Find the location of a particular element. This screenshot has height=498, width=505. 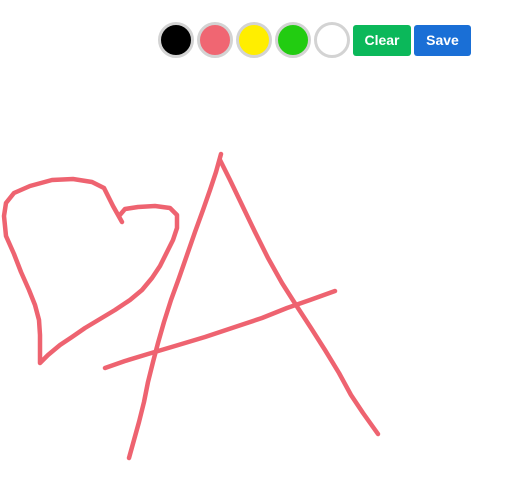

save-button: Save is located at coordinates (442, 40).